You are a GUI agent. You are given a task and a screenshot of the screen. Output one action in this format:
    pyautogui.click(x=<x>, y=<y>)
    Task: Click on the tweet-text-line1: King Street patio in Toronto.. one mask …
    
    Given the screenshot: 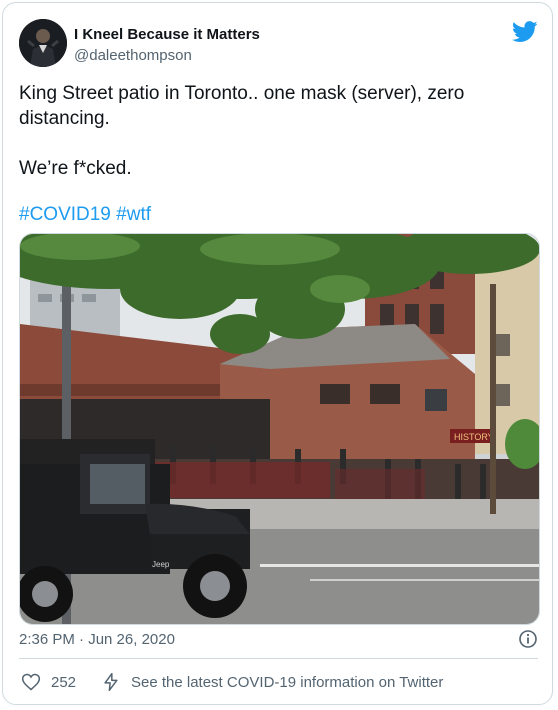 What is the action you would take?
    pyautogui.click(x=242, y=106)
    